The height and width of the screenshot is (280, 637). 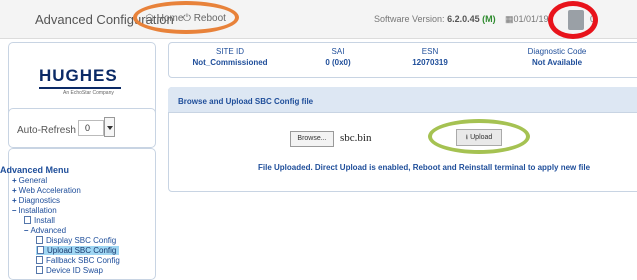 What do you see at coordinates (78, 250) in the screenshot?
I see `menu-item-upload-sbc-config: Upload SBC Config` at bounding box center [78, 250].